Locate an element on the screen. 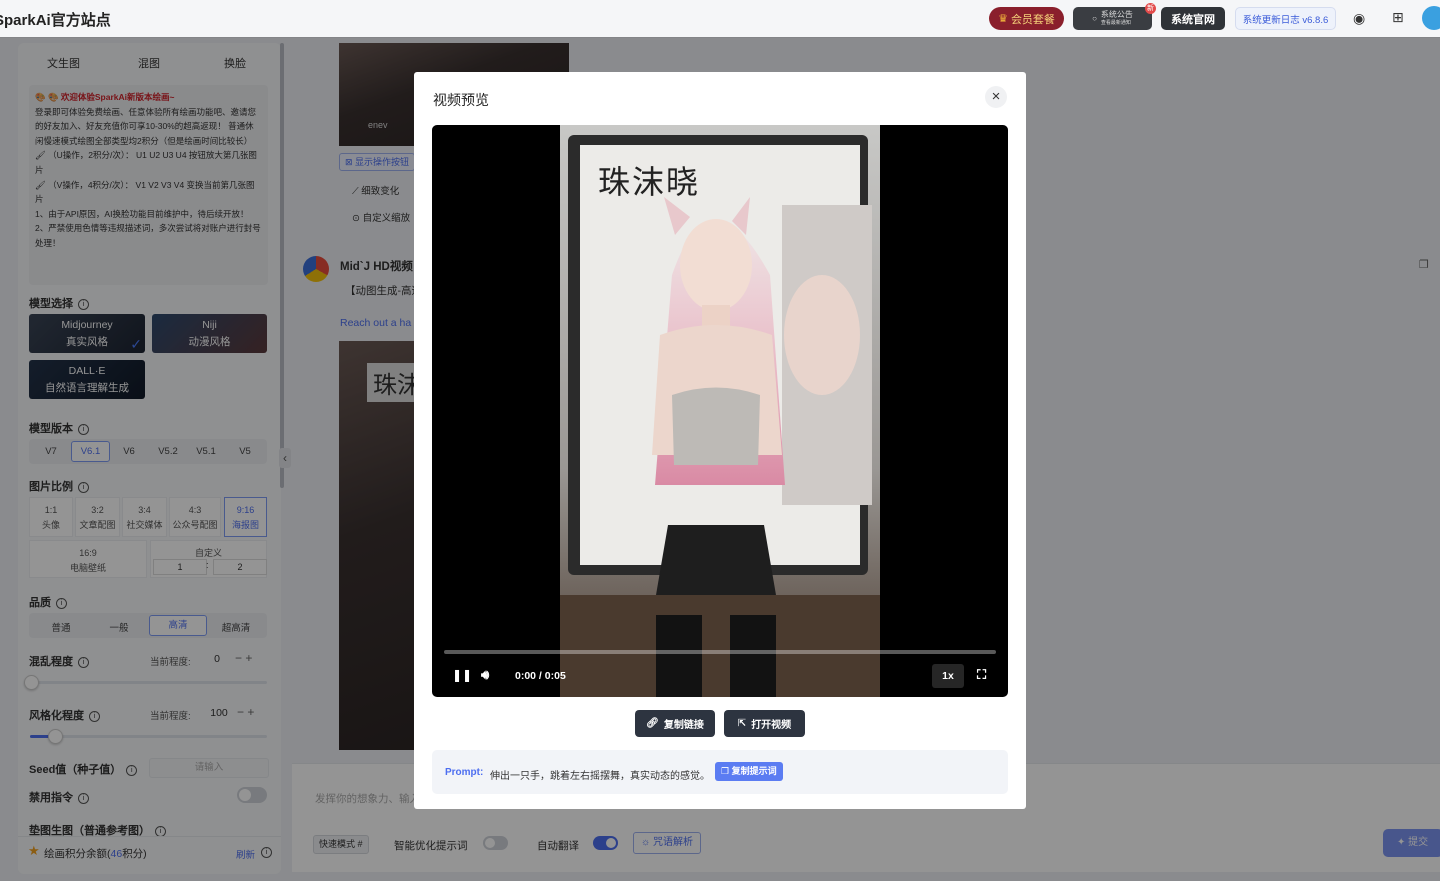  video-progress-track is located at coordinates (720, 652).